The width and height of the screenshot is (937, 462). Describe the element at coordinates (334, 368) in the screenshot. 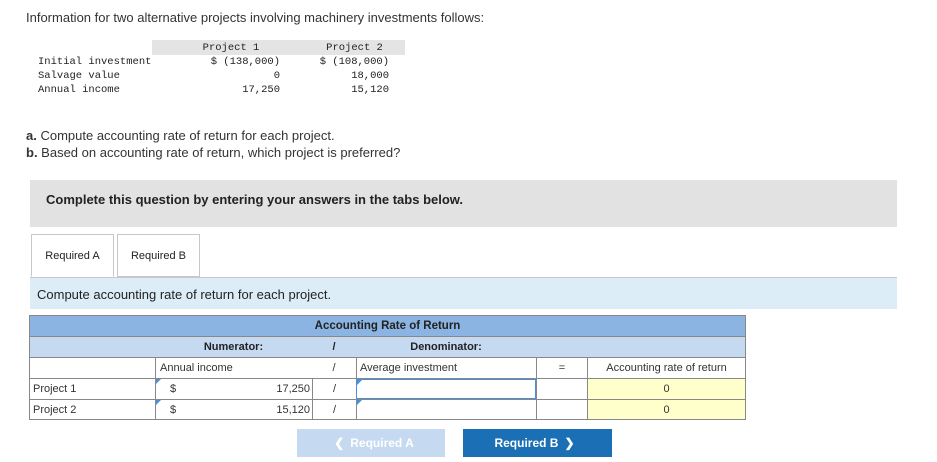

I see `slash-label: /` at that location.